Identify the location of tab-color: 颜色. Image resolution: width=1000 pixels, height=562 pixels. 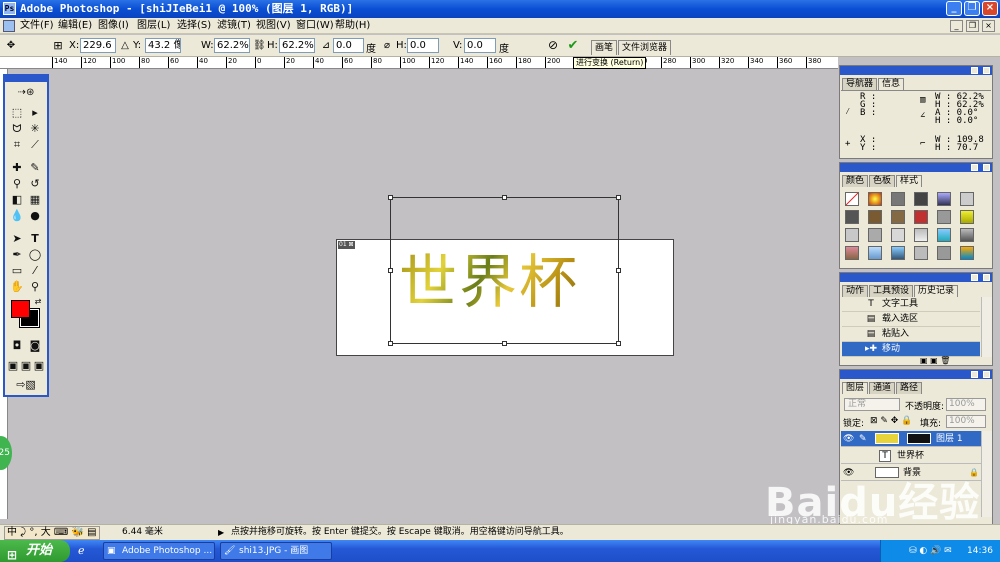
(855, 181).